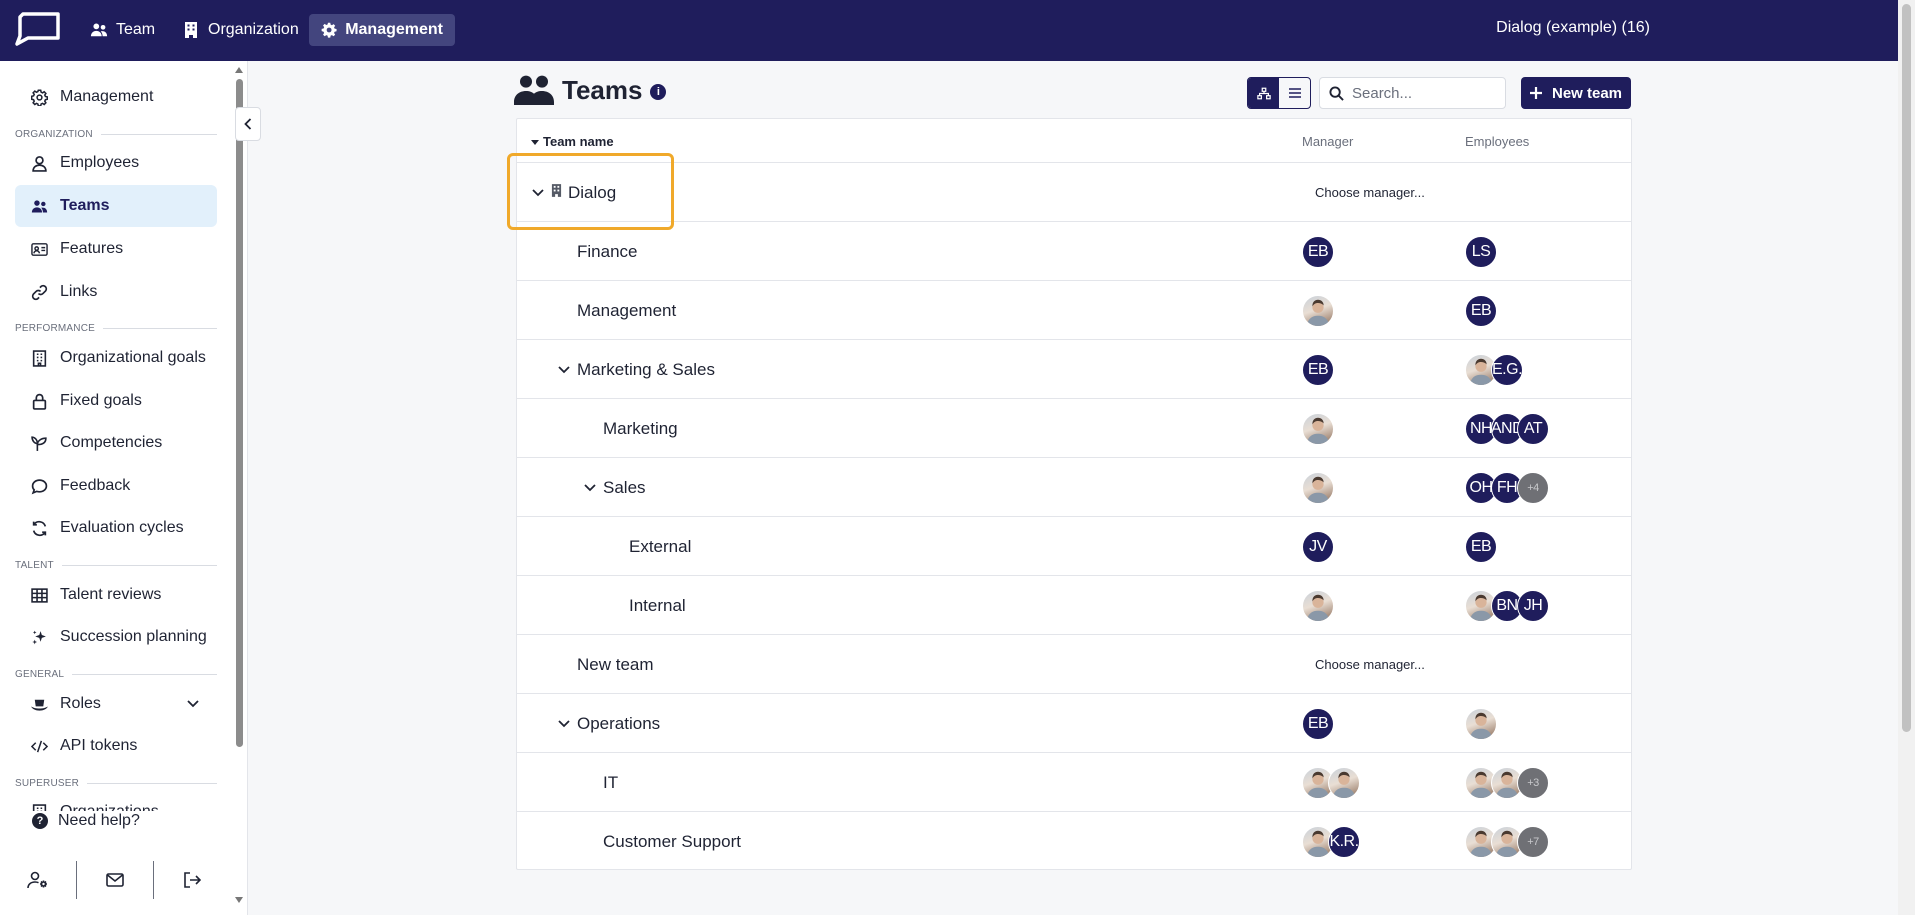 The height and width of the screenshot is (915, 1915). What do you see at coordinates (37, 29) in the screenshot?
I see `app-logo` at bounding box center [37, 29].